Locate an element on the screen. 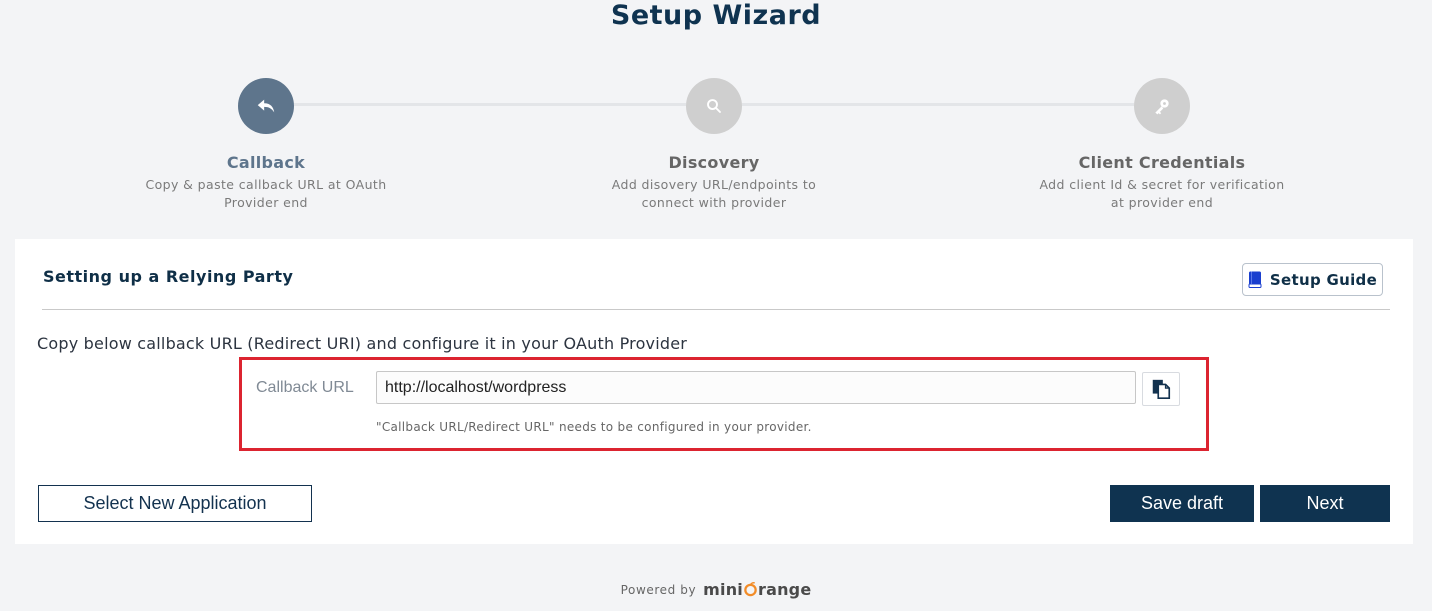 The width and height of the screenshot is (1432, 611). key-icon is located at coordinates (1162, 107).